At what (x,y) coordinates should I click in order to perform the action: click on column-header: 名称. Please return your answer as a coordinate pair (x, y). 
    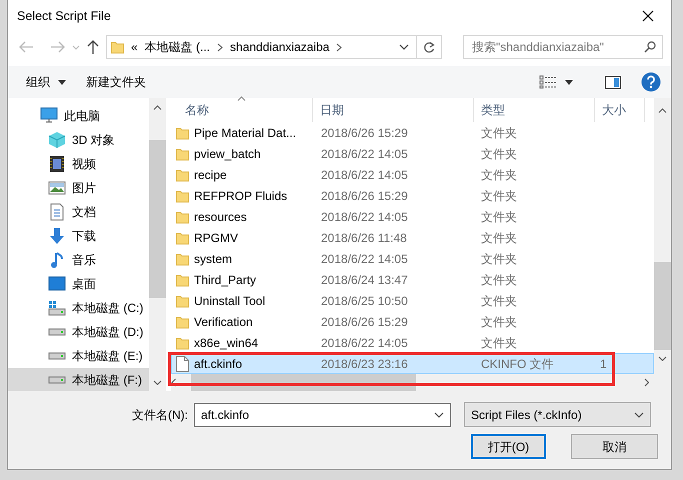
    Looking at the image, I should click on (242, 110).